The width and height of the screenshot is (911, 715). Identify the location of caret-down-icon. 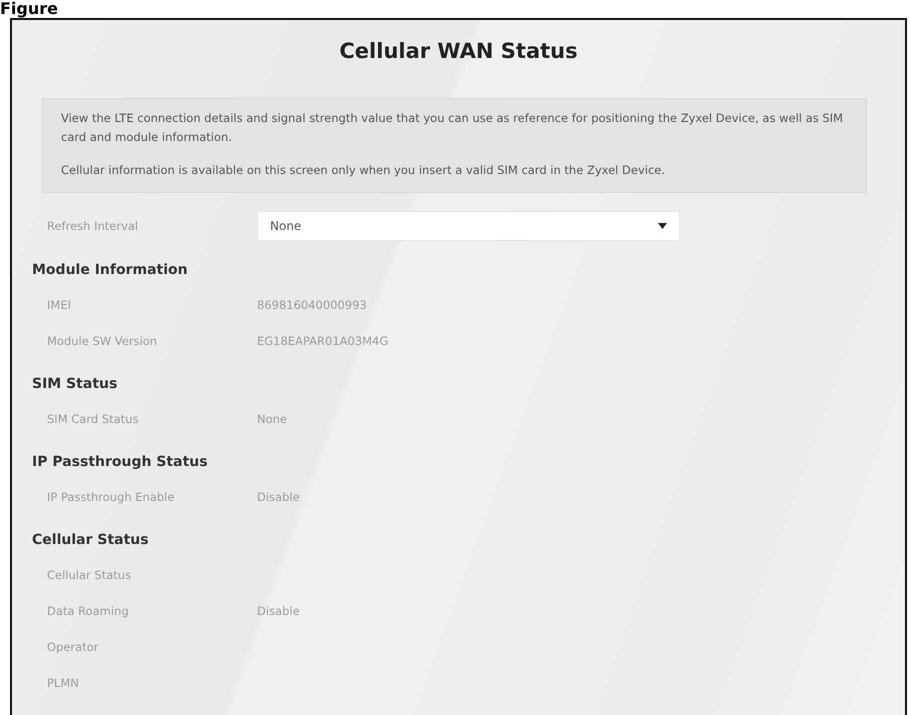
(662, 226).